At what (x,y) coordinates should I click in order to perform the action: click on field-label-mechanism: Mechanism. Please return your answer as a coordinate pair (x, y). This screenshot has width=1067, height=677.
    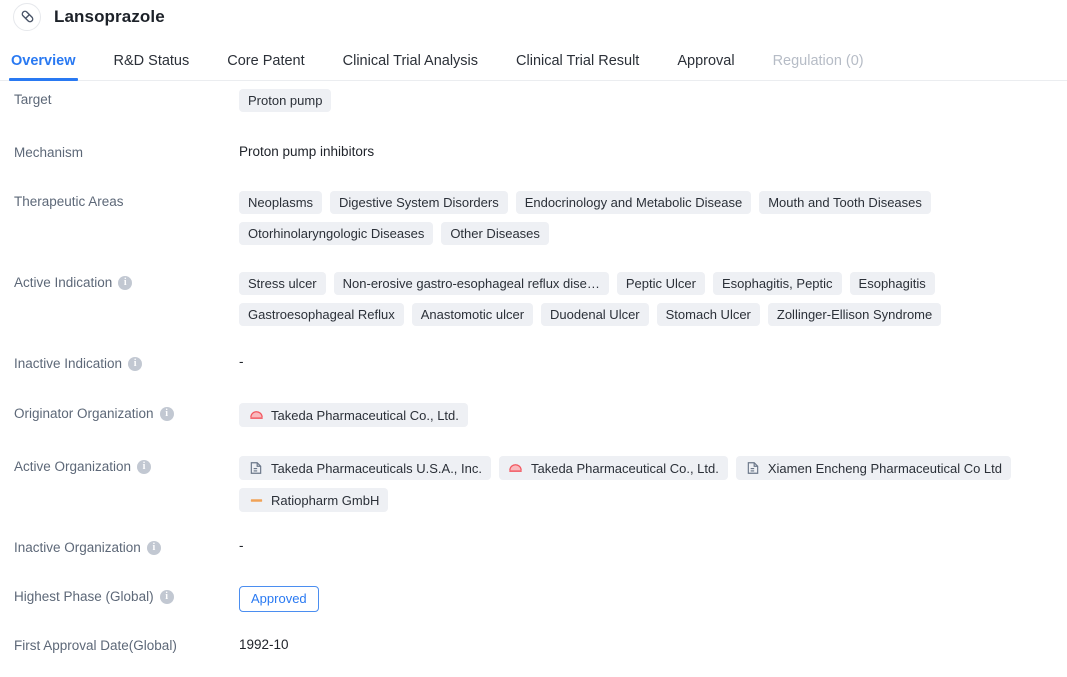
    Looking at the image, I should click on (126, 151).